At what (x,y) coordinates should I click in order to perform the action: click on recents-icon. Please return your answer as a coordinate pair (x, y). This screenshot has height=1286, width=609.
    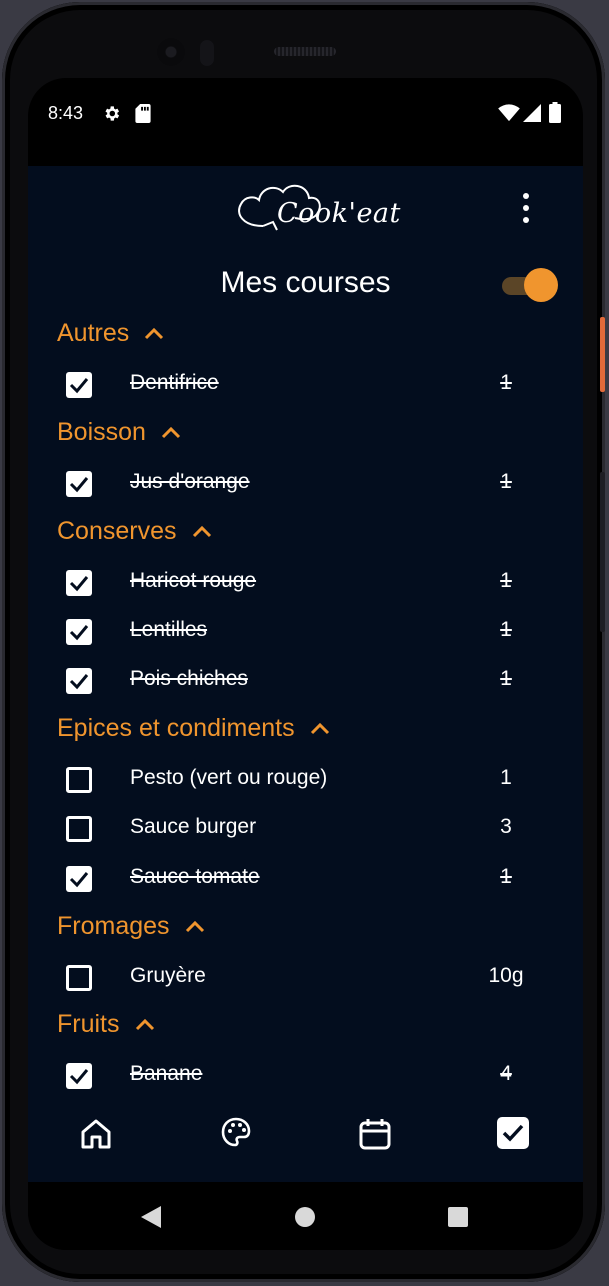
    Looking at the image, I should click on (458, 1217).